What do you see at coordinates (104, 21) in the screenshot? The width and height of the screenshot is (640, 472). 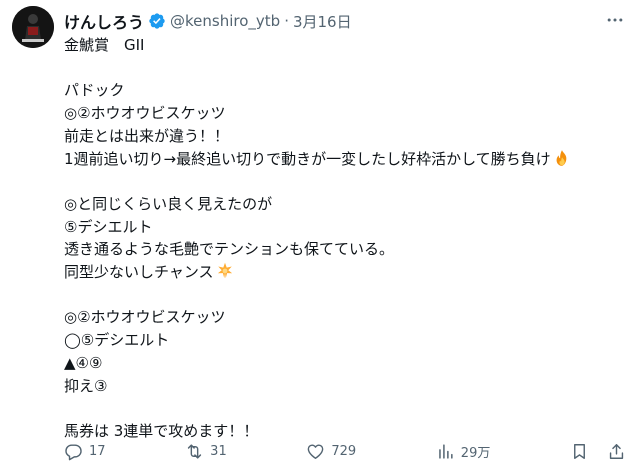 I see `author-name: けんしろう` at bounding box center [104, 21].